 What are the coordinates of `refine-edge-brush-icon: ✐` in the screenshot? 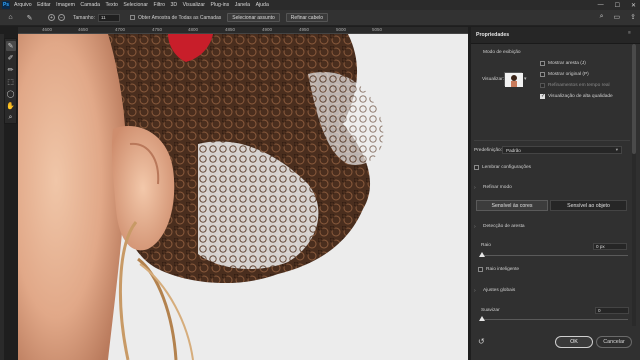 It's located at (11, 58).